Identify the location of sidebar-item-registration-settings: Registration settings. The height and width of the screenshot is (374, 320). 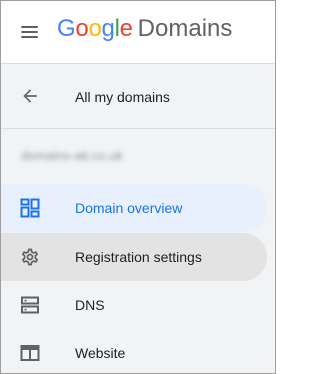
(134, 257).